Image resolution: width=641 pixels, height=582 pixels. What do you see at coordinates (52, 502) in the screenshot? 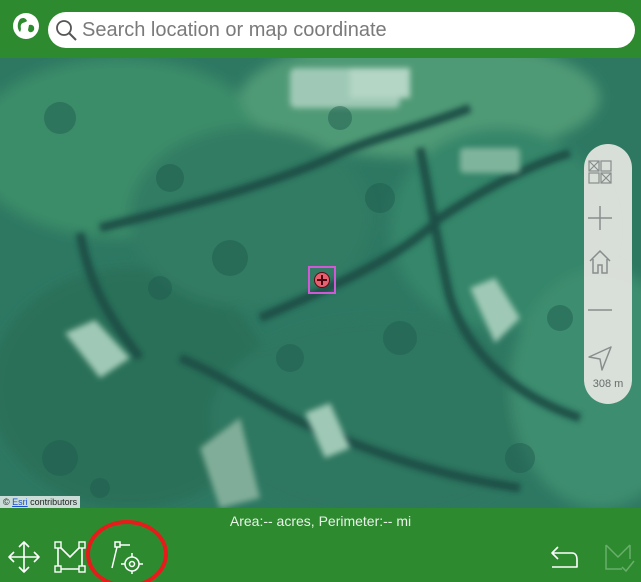
I see `attribution-text: contributors` at bounding box center [52, 502].